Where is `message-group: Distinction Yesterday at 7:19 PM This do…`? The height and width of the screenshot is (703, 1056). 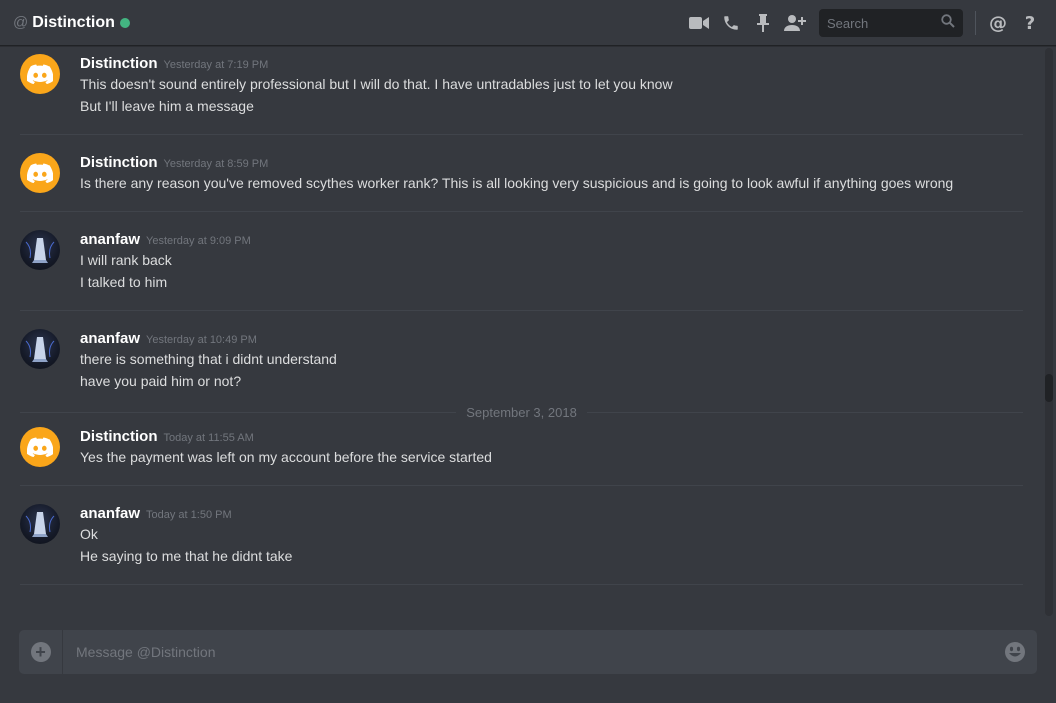 message-group: Distinction Yesterday at 7:19 PM This do… is located at coordinates (521, 91).